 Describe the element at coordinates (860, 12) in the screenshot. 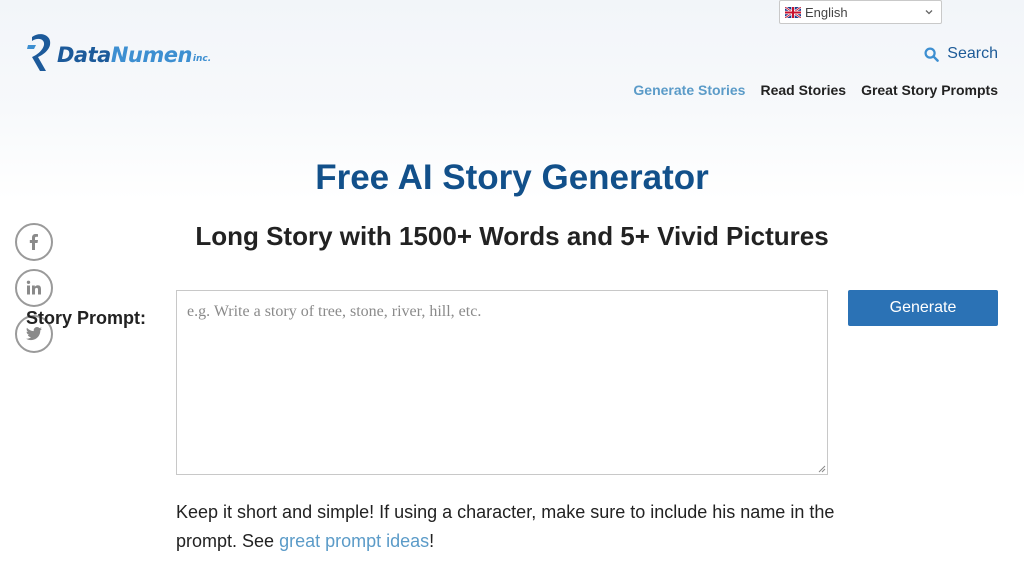

I see `language-select: English` at that location.